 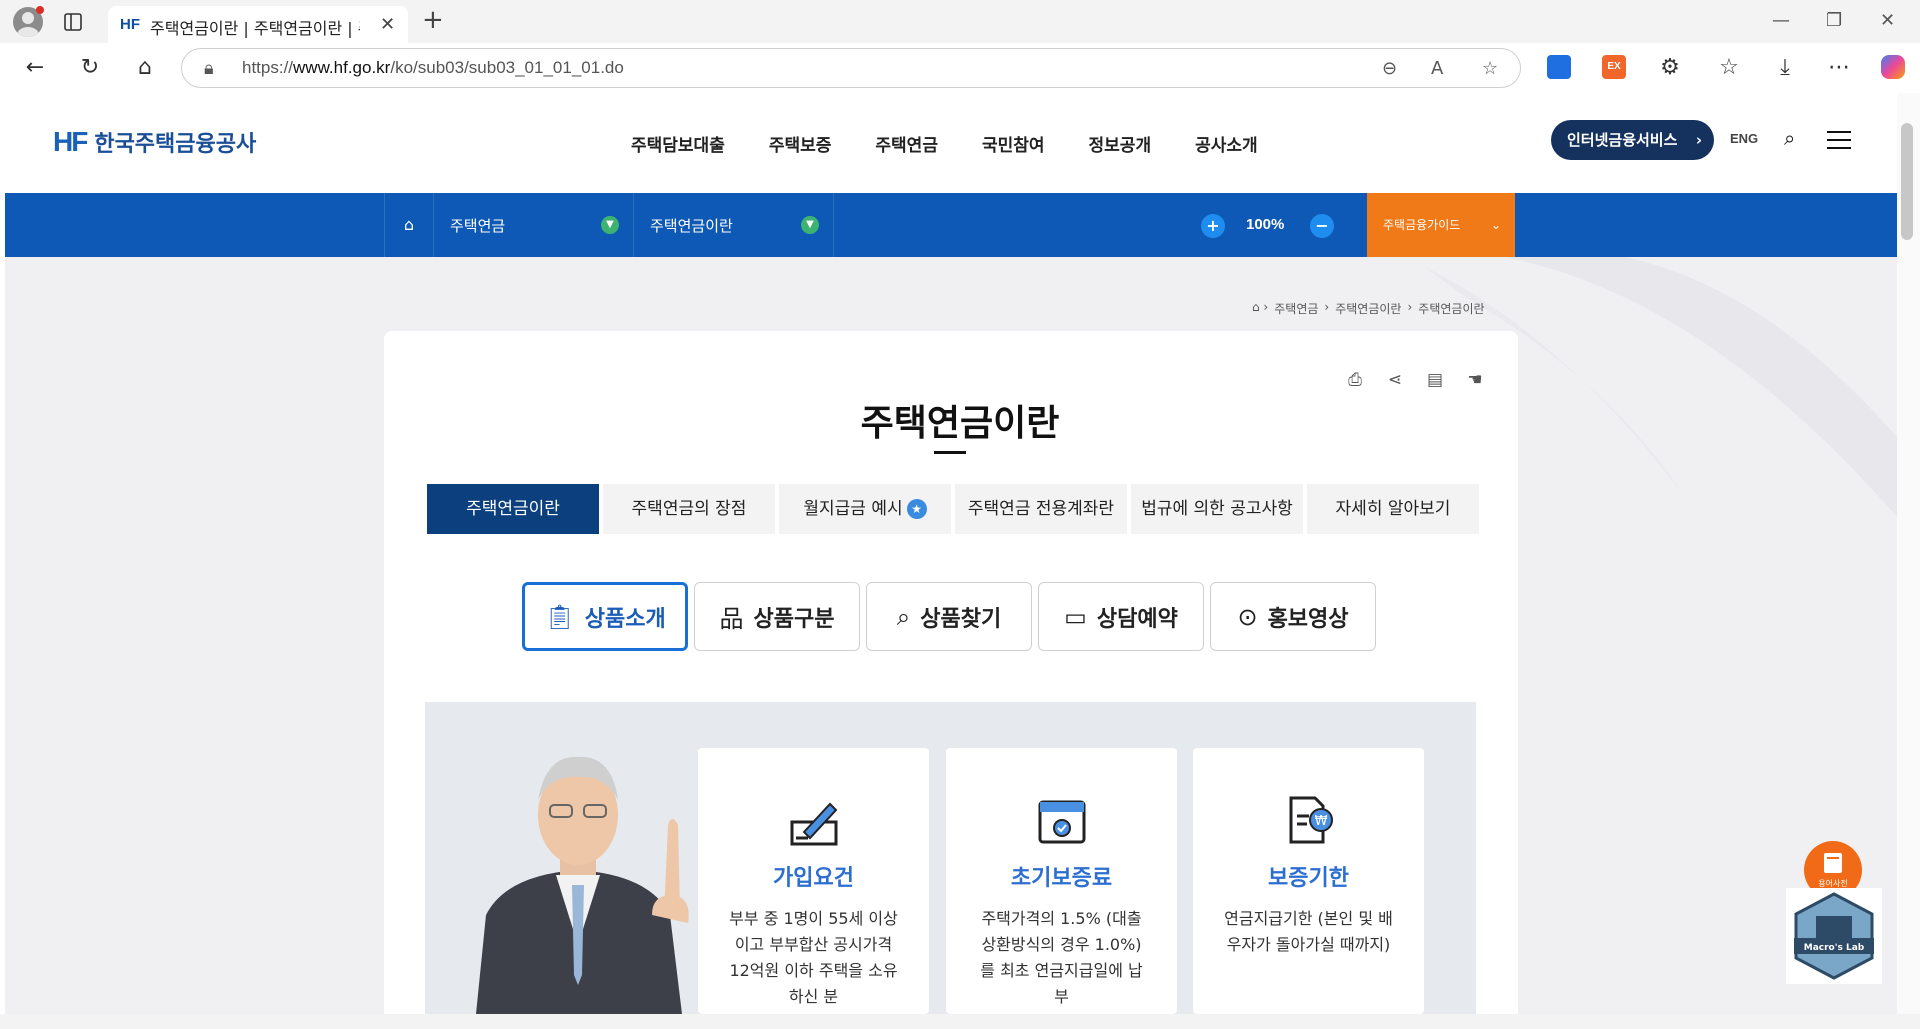 What do you see at coordinates (906, 143) in the screenshot?
I see `gnb-item-housing-pension: 주택연금` at bounding box center [906, 143].